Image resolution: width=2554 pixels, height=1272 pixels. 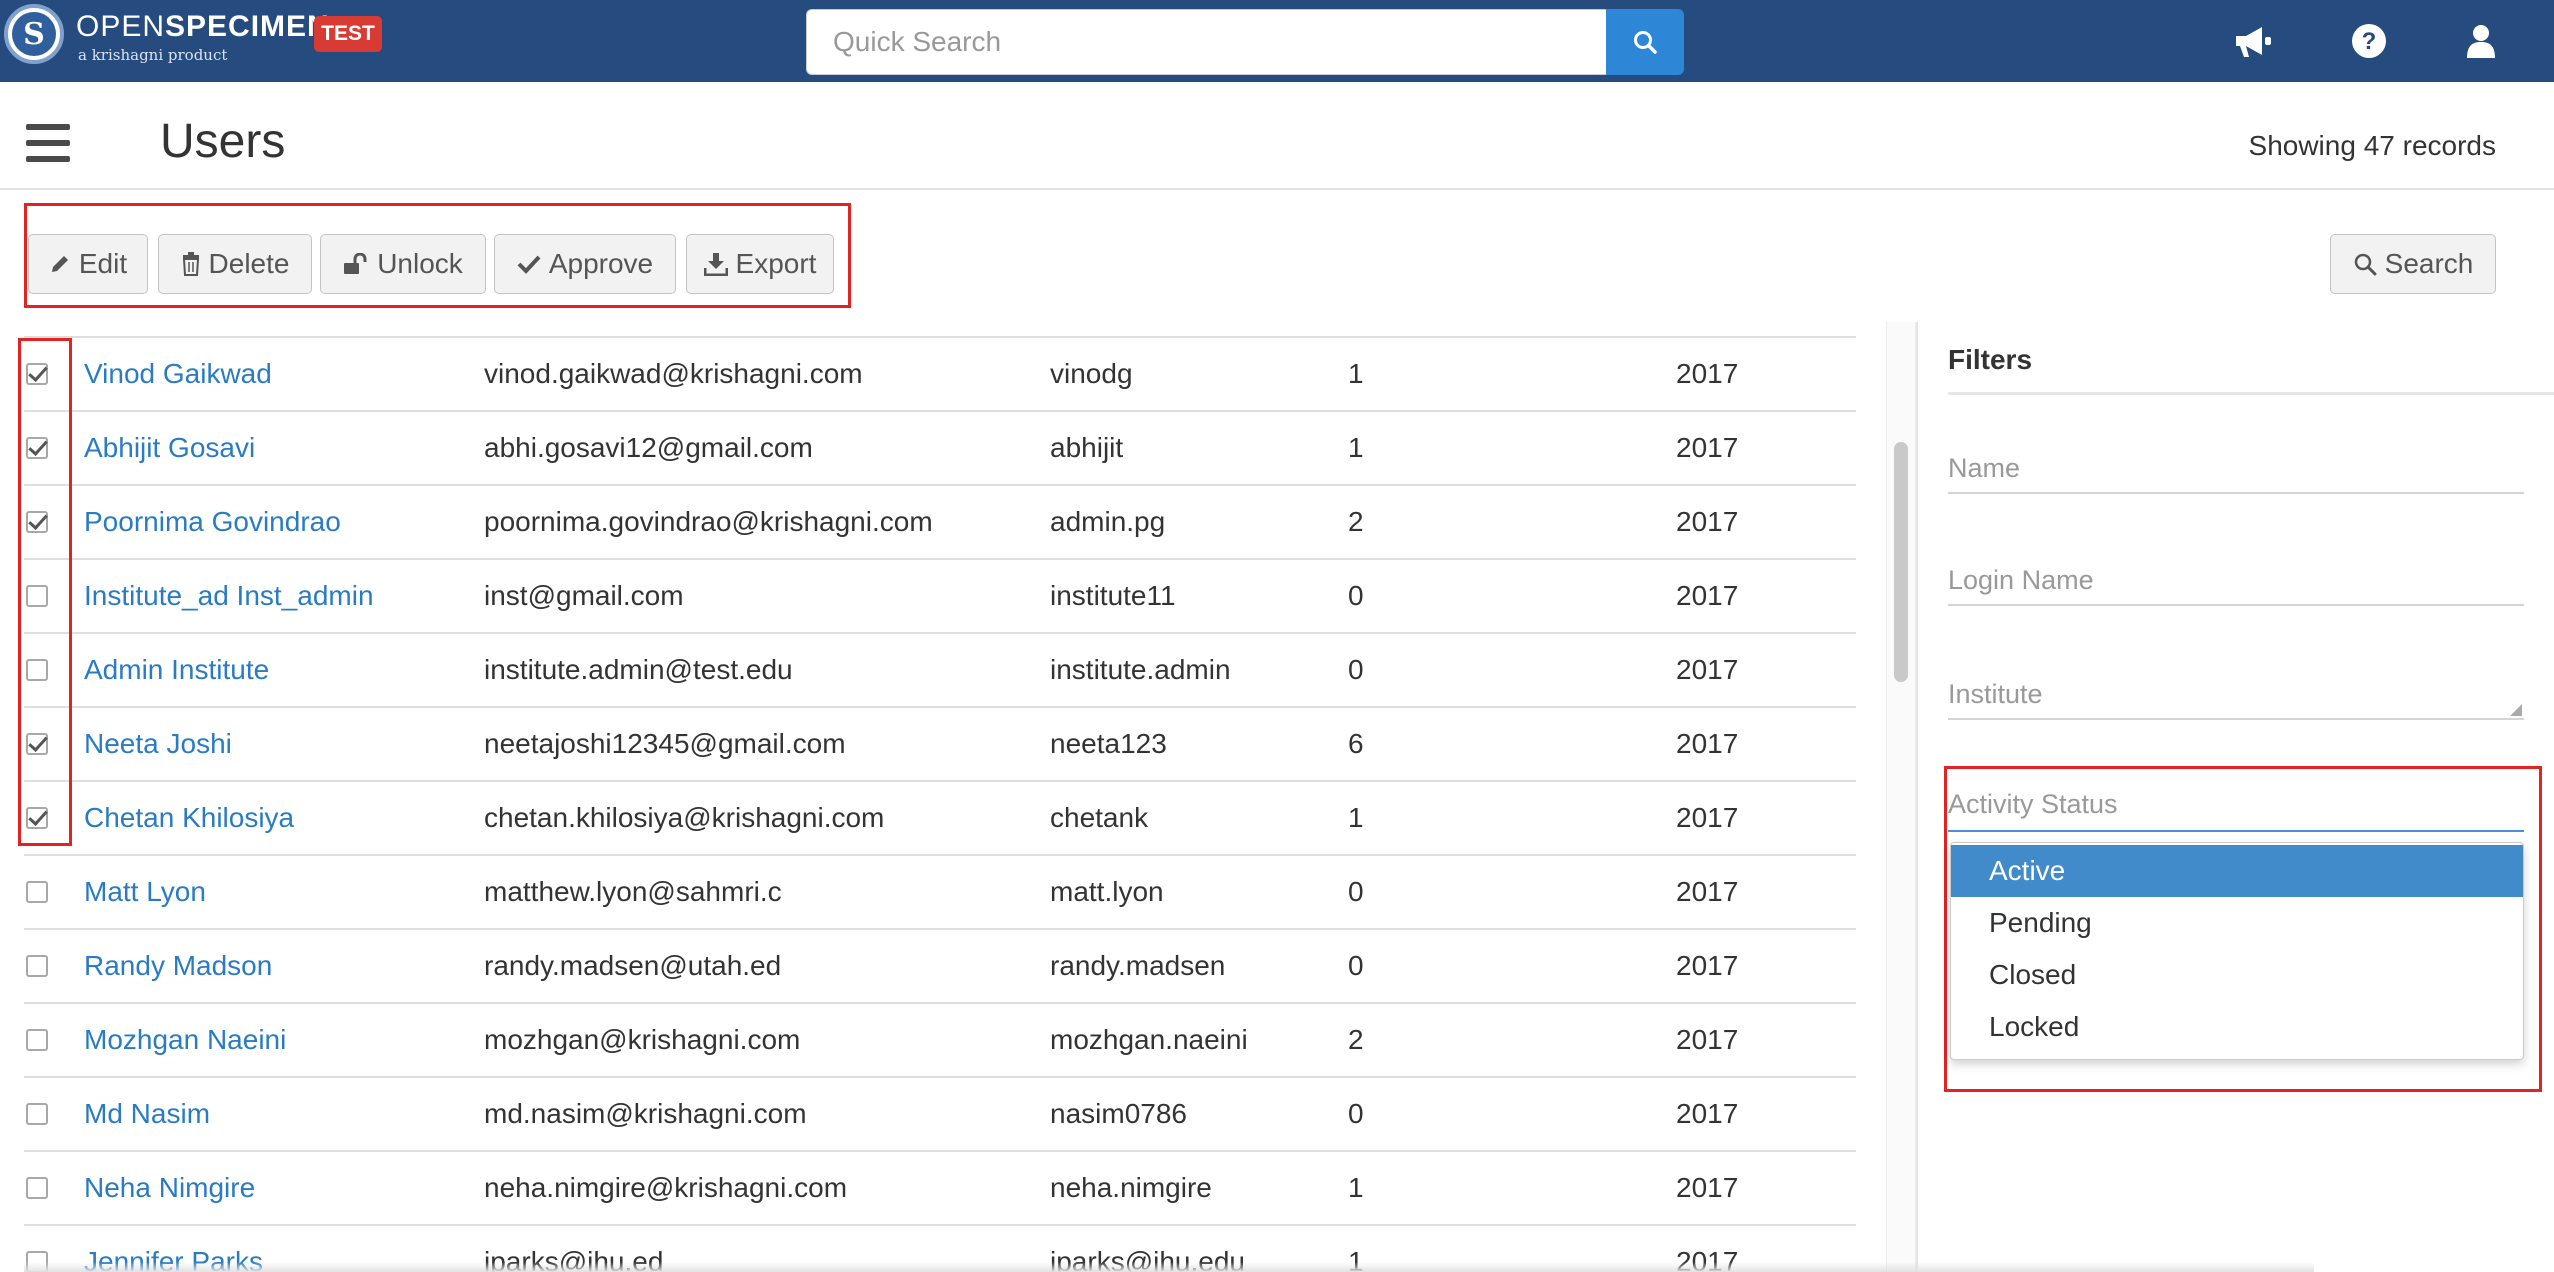 I want to click on help-button: ?, so click(x=2369, y=41).